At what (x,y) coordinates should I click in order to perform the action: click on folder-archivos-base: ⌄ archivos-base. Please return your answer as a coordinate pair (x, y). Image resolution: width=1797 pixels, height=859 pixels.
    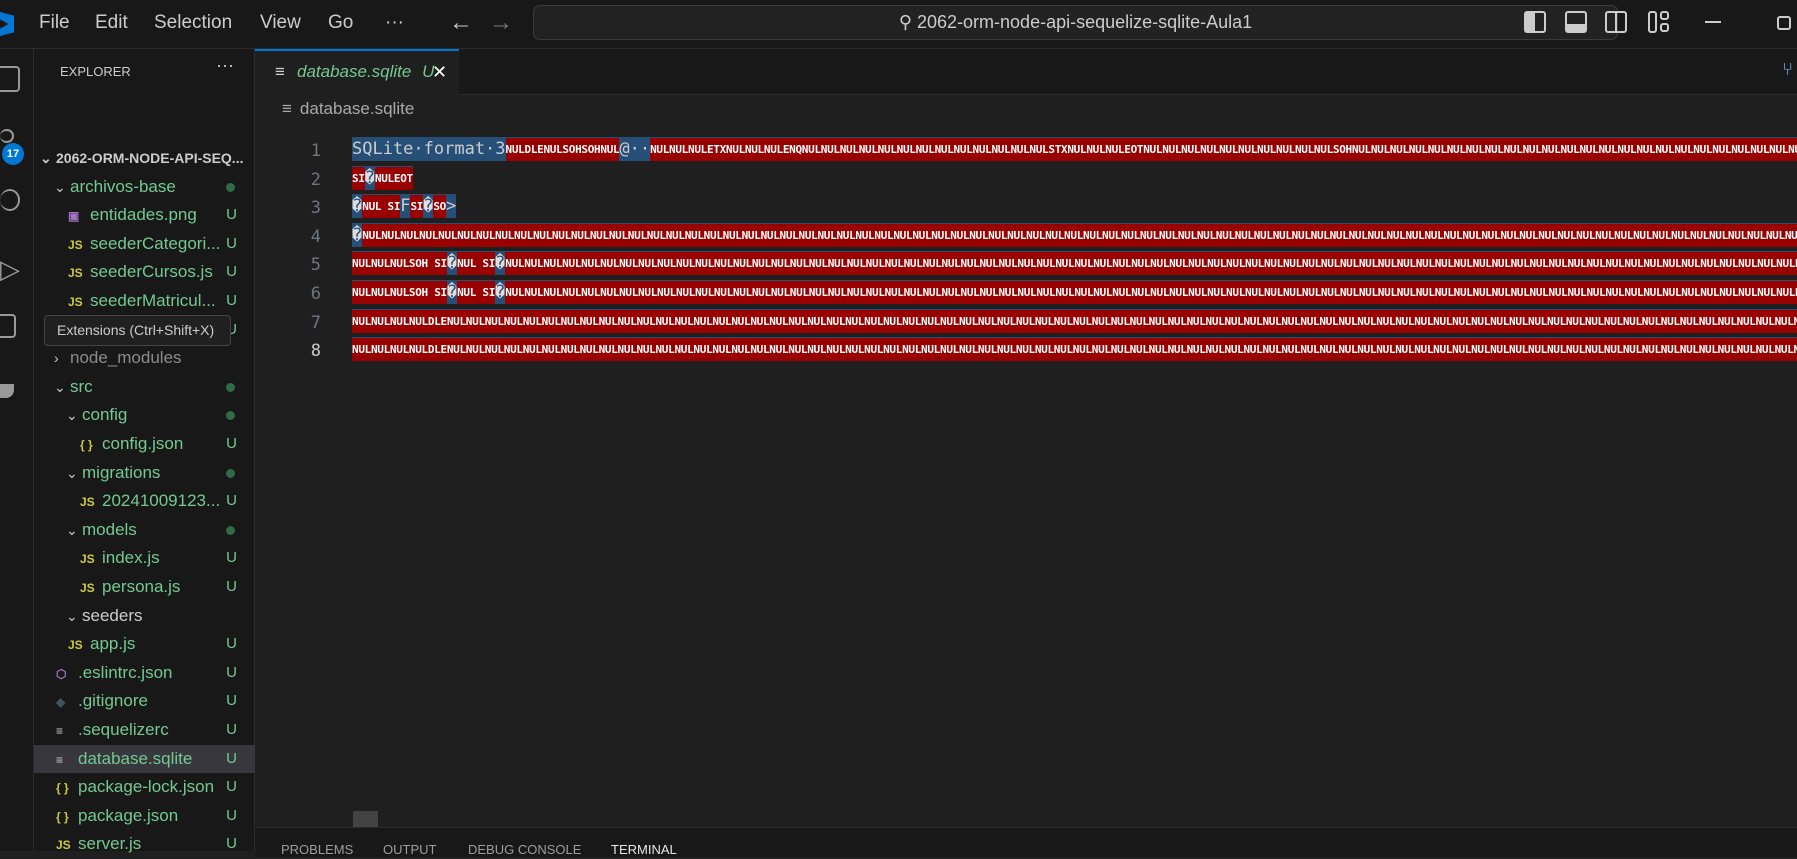
    Looking at the image, I should click on (144, 187).